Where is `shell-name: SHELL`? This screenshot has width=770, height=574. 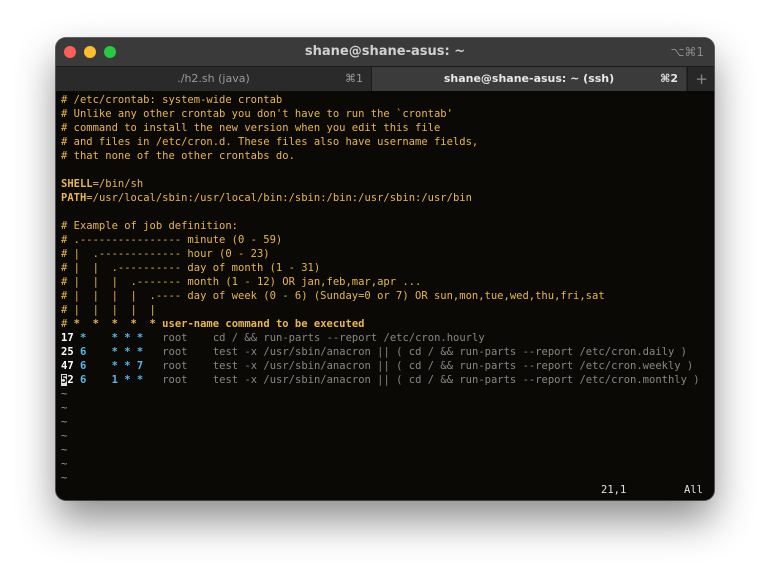 shell-name: SHELL is located at coordinates (77, 184).